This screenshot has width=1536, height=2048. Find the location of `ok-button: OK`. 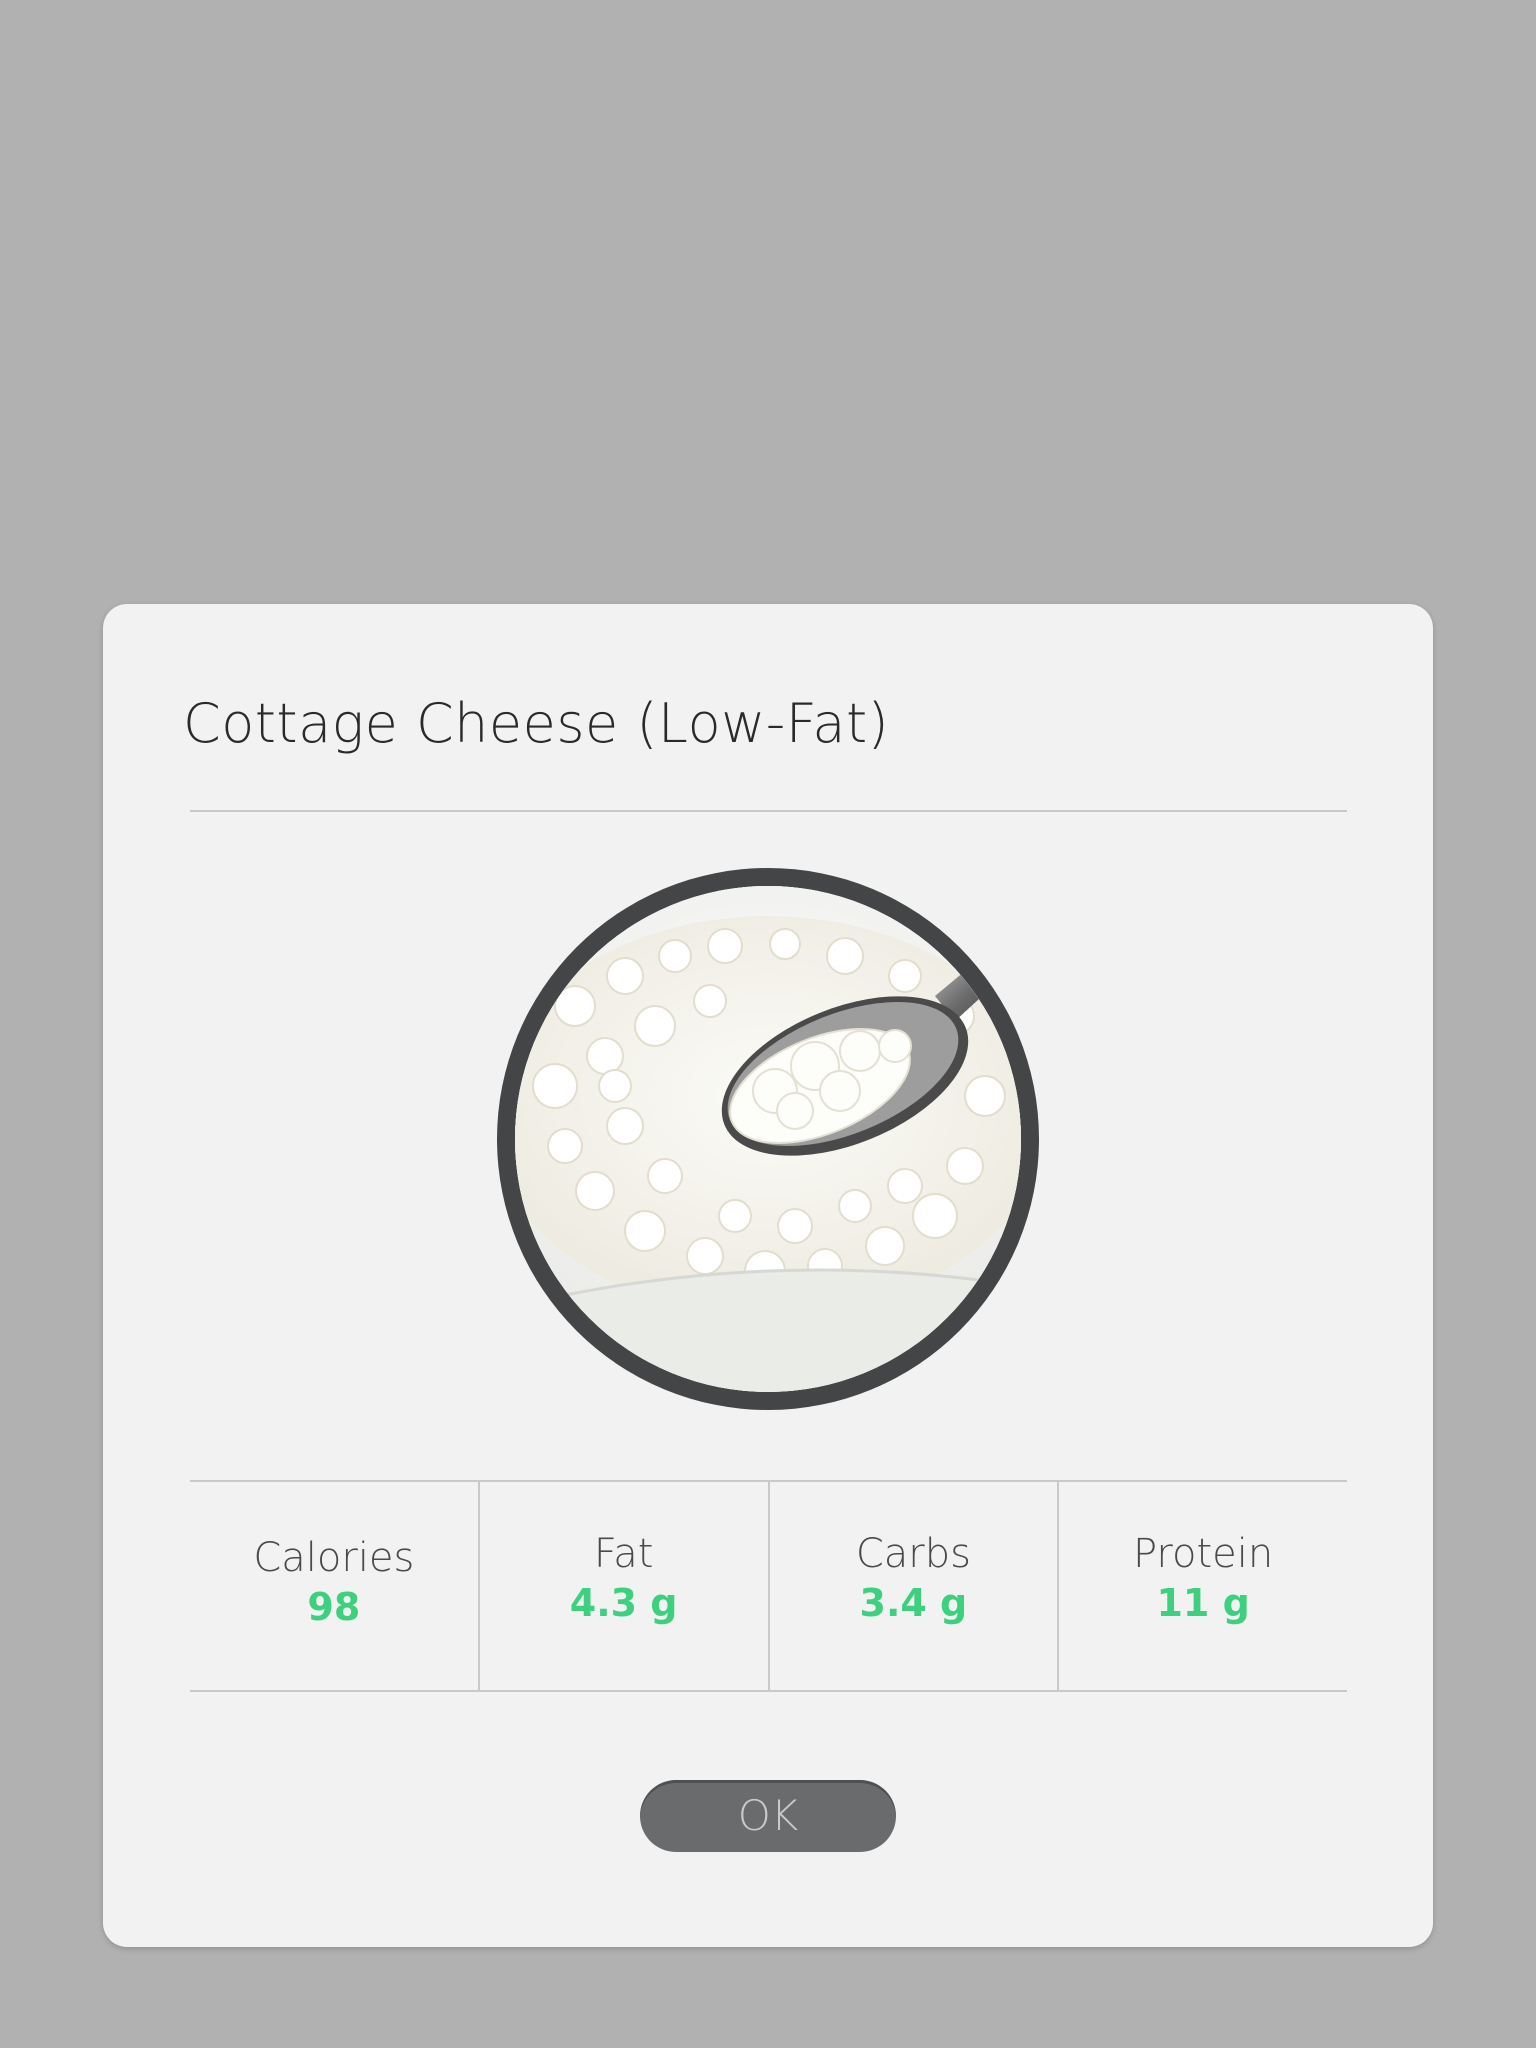

ok-button: OK is located at coordinates (768, 1816).